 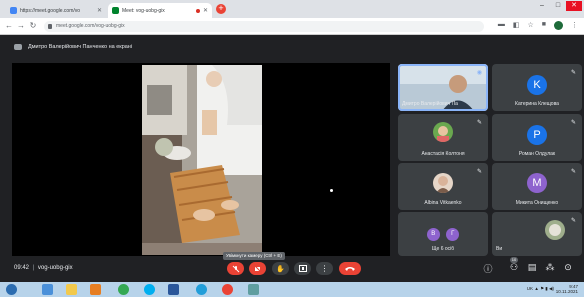 What do you see at coordinates (50, 26) in the screenshot?
I see `lock-icon` at bounding box center [50, 26].